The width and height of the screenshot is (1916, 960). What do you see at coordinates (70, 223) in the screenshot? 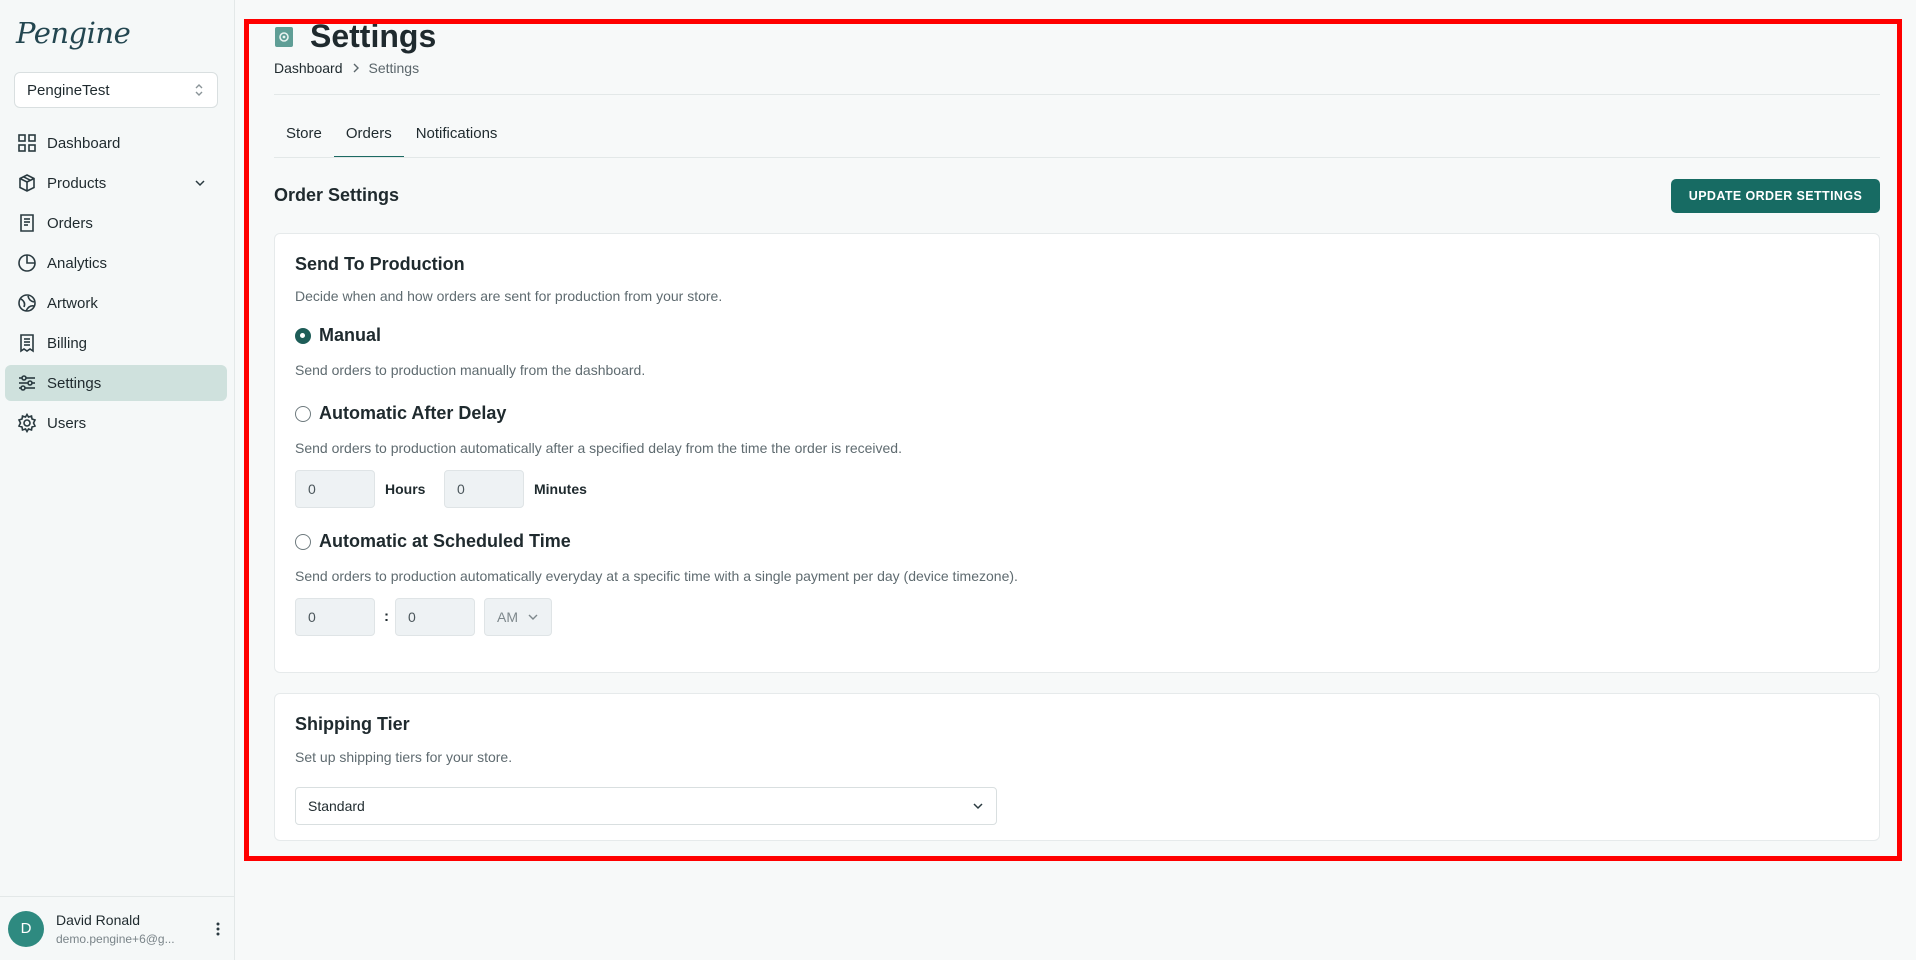
I see `sidebar-item-label: Orders` at bounding box center [70, 223].